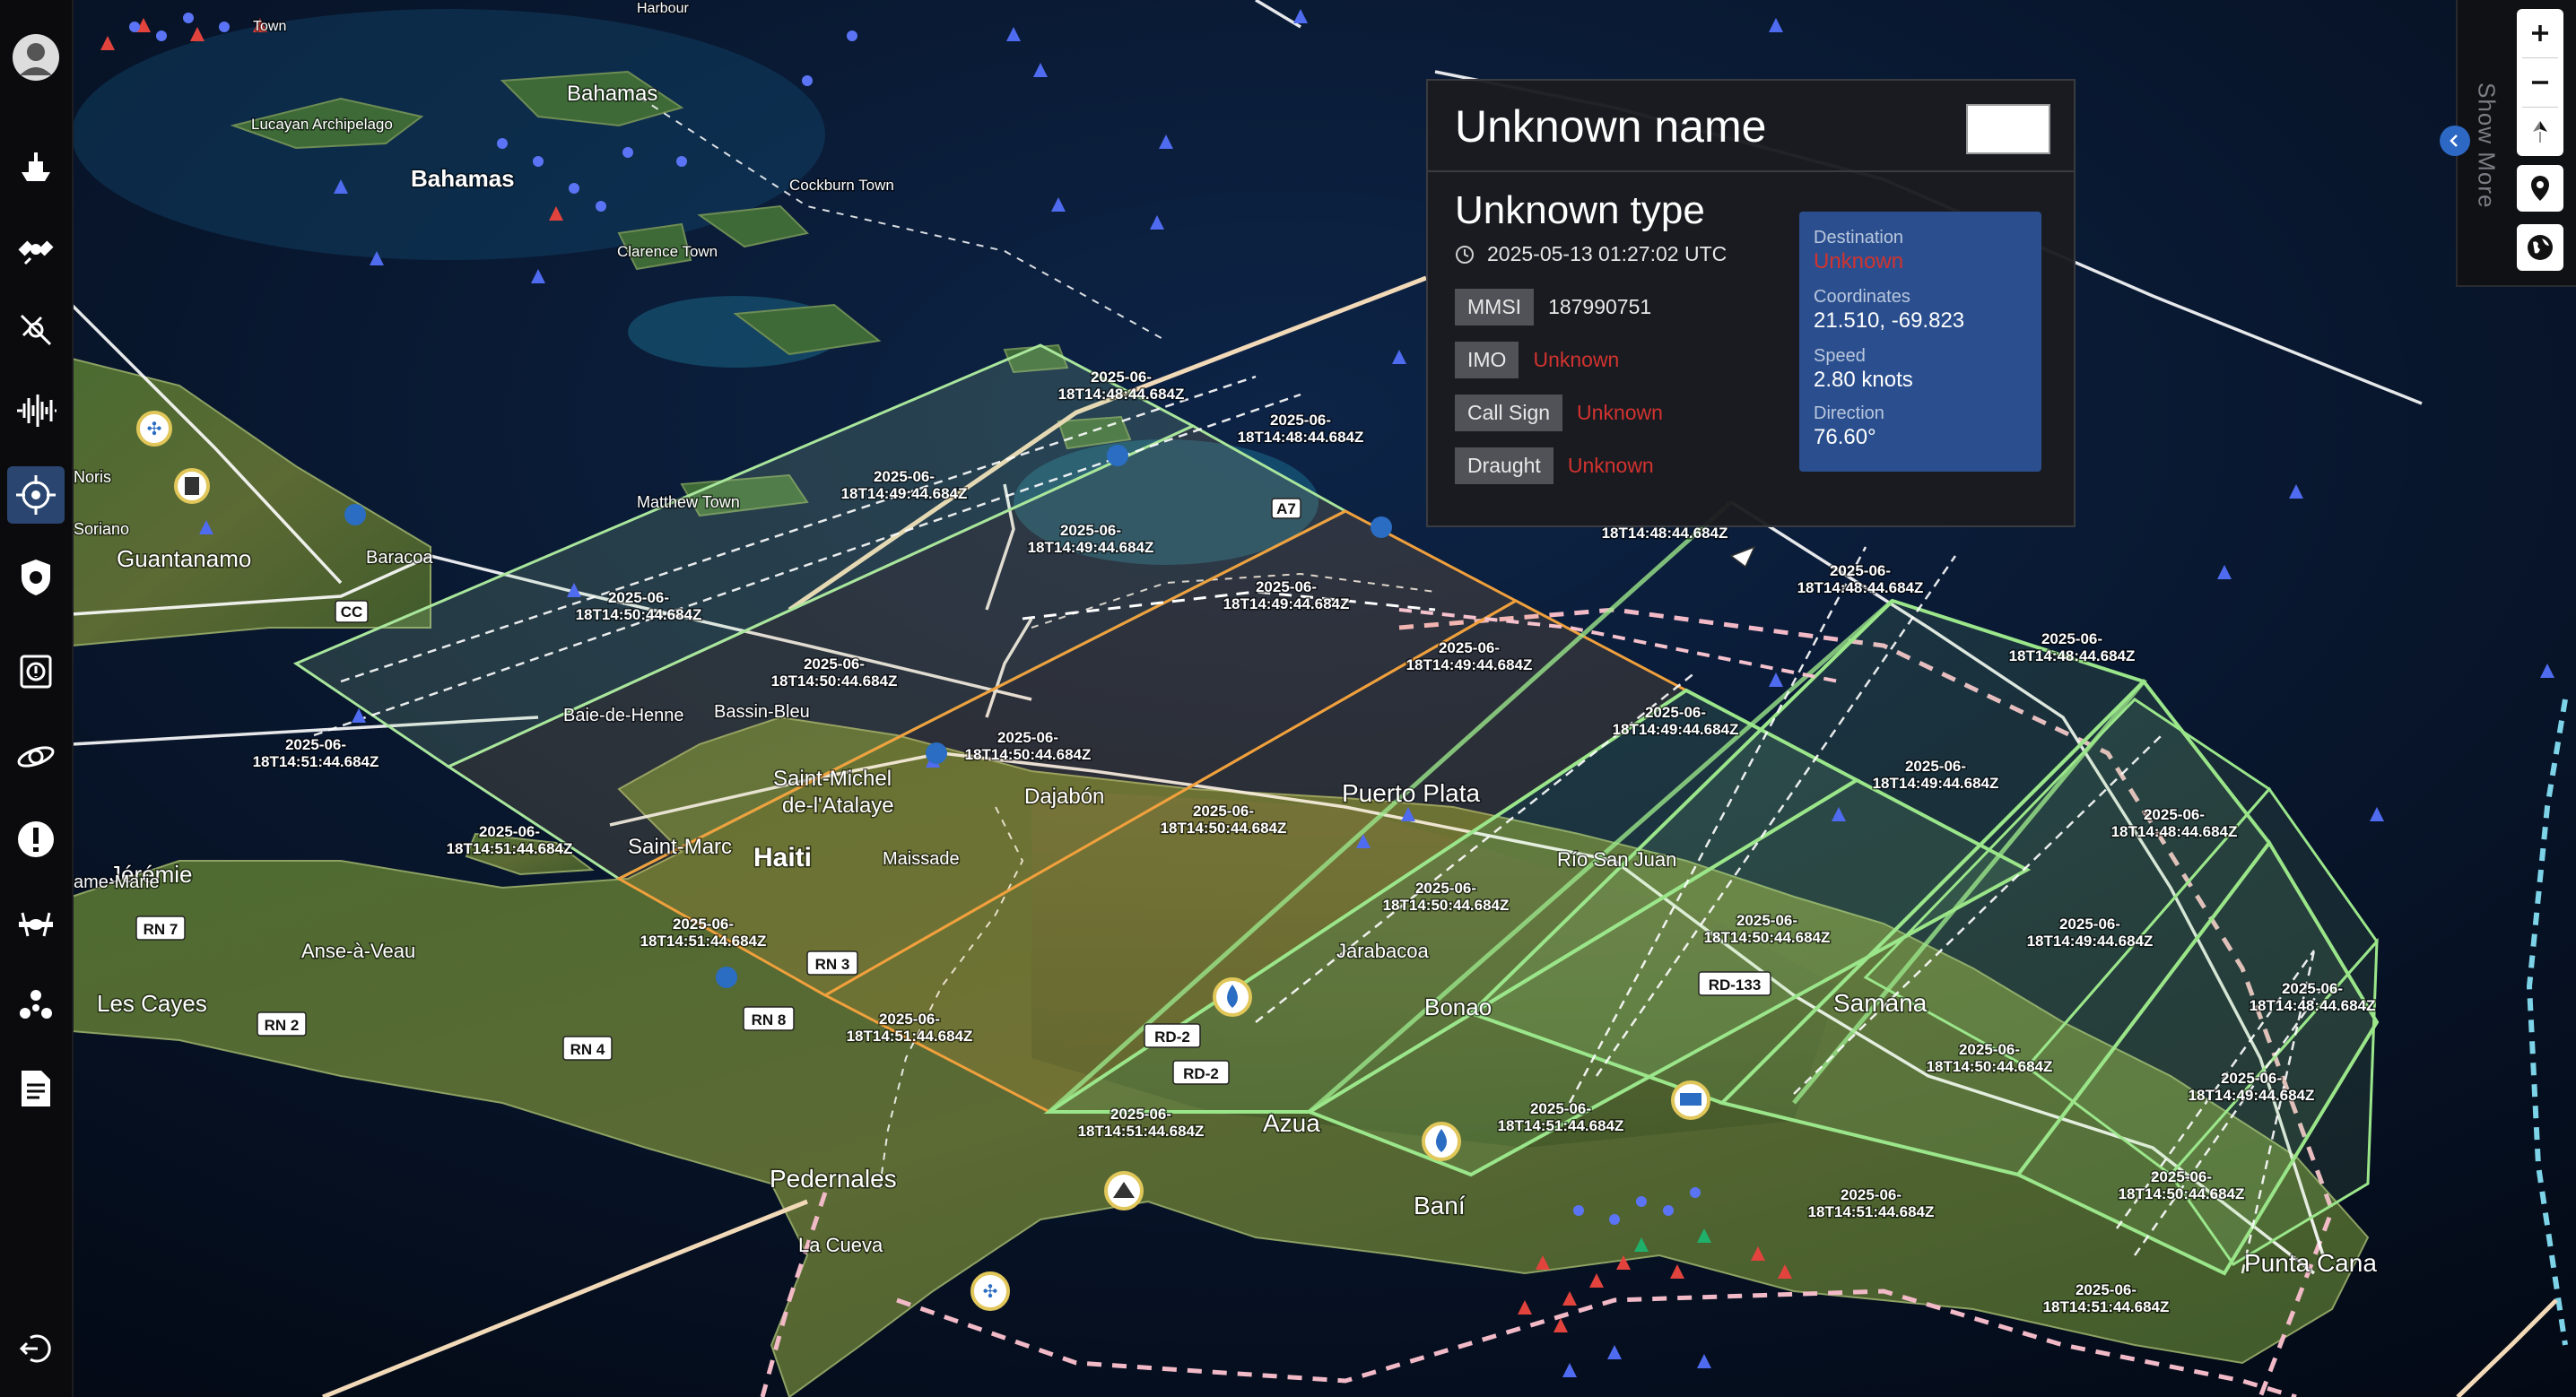  What do you see at coordinates (2540, 188) in the screenshot?
I see `location-pin-button` at bounding box center [2540, 188].